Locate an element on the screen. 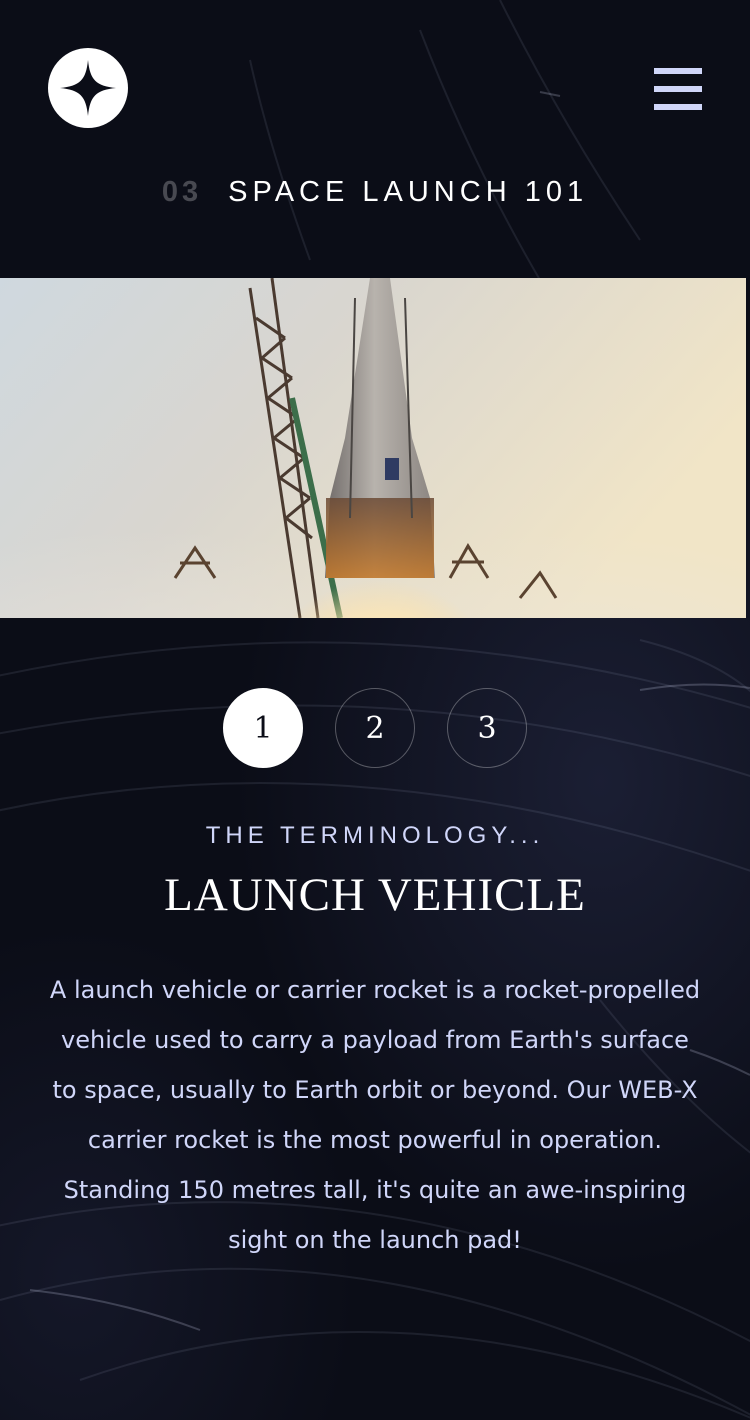 This screenshot has width=750, height=1420. logo is located at coordinates (88, 88).